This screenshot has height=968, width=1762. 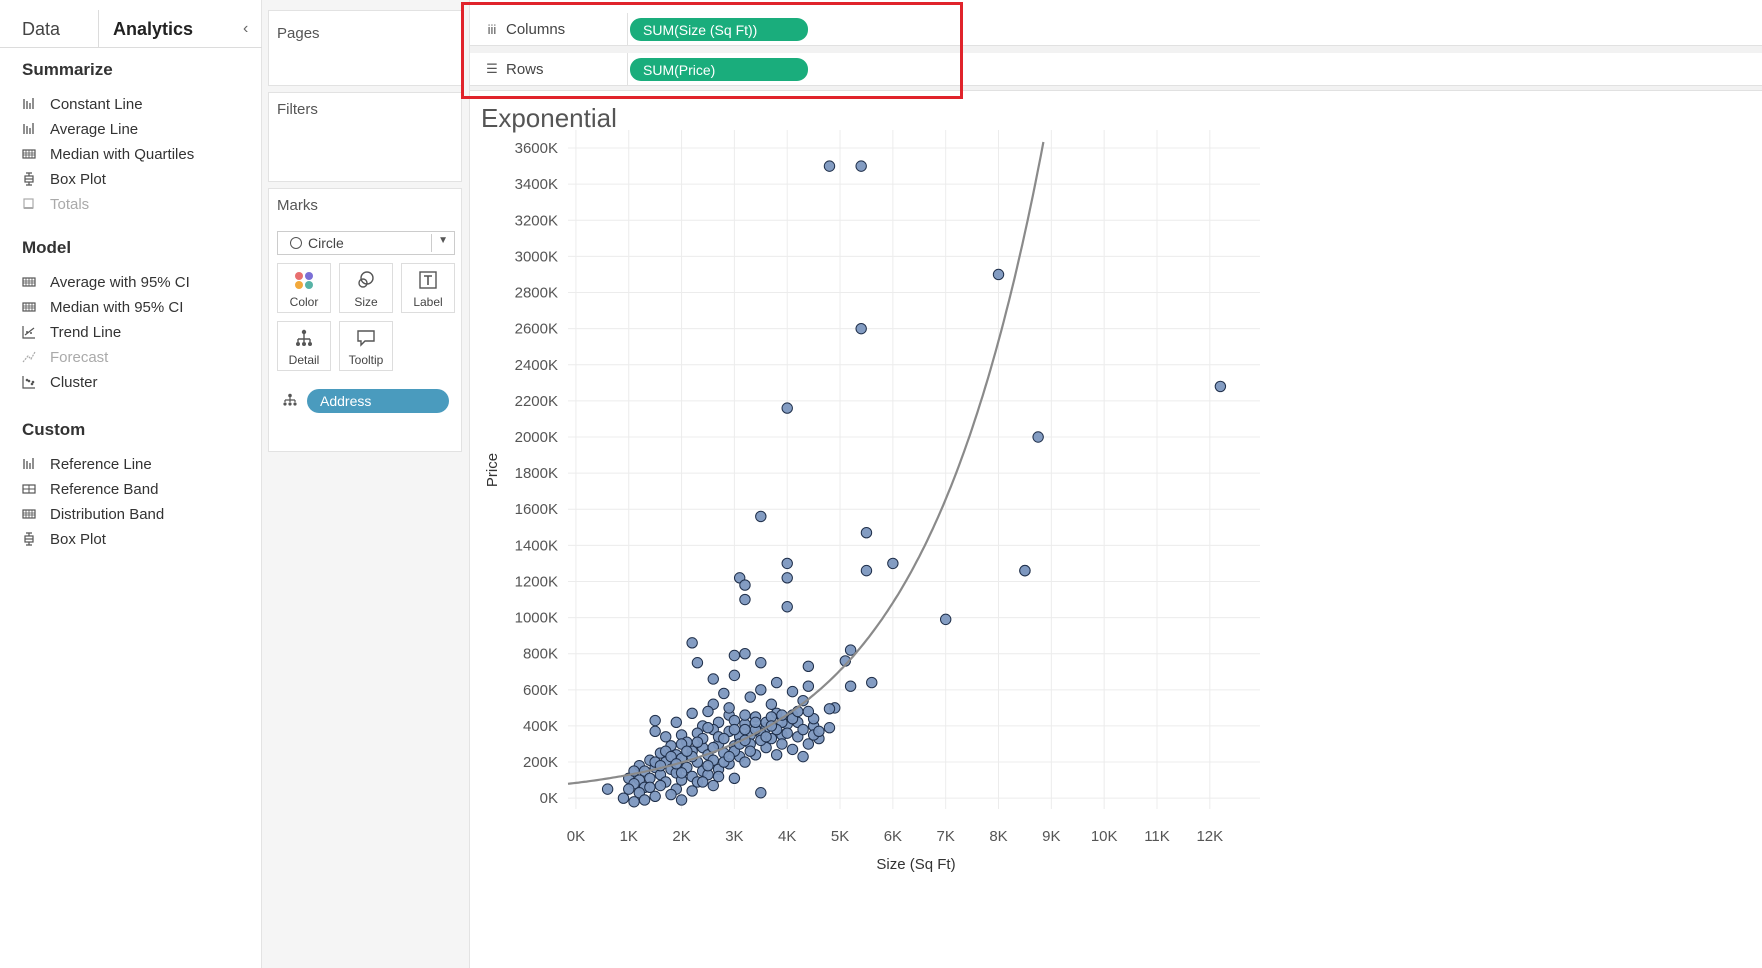 I want to click on analytics-item-reference-line: Reference Line, so click(x=87, y=464).